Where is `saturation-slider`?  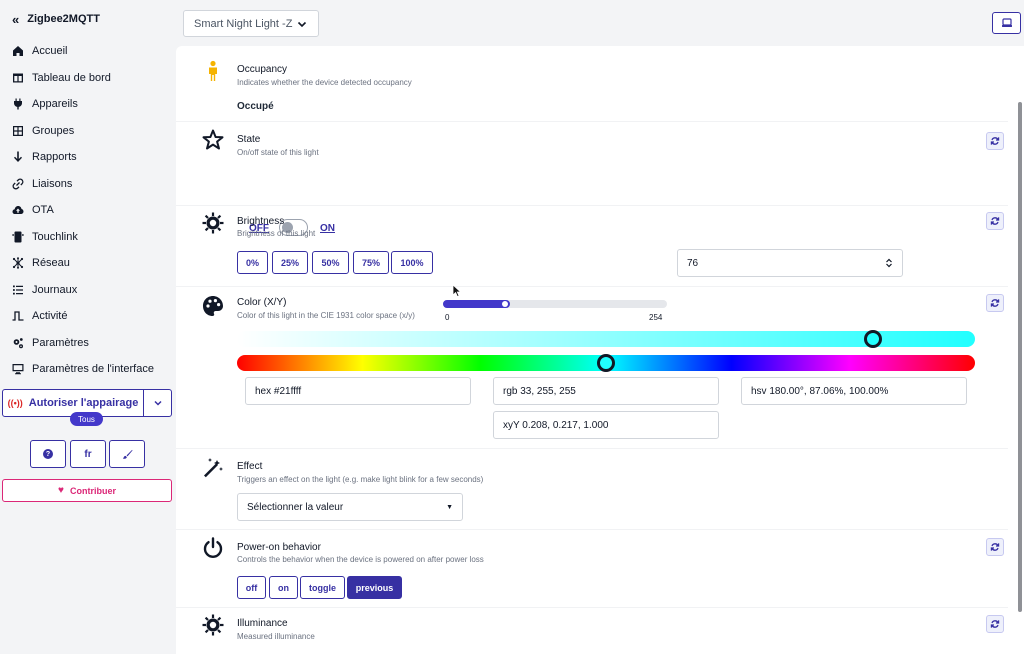
saturation-slider is located at coordinates (606, 339).